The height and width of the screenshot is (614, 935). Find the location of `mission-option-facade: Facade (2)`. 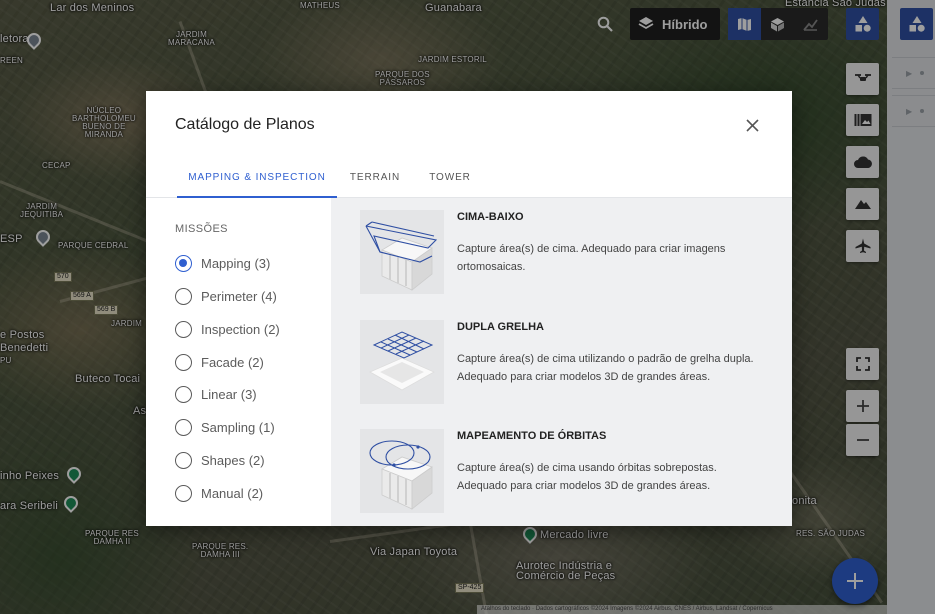

mission-option-facade: Facade (2) is located at coordinates (219, 362).